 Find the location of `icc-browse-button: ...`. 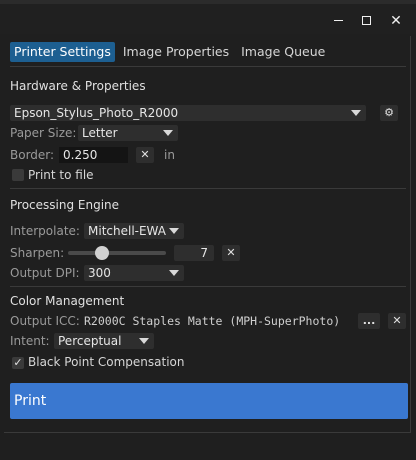

icc-browse-button: ... is located at coordinates (369, 321).